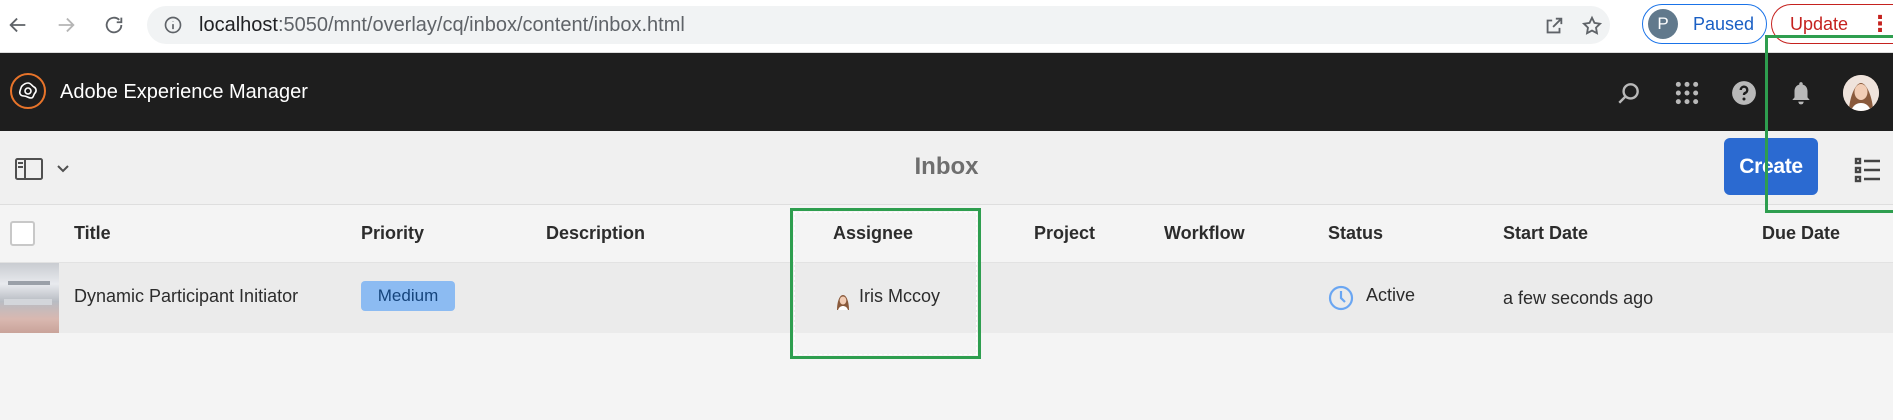 The image size is (1893, 420). I want to click on reload-button, so click(114, 25).